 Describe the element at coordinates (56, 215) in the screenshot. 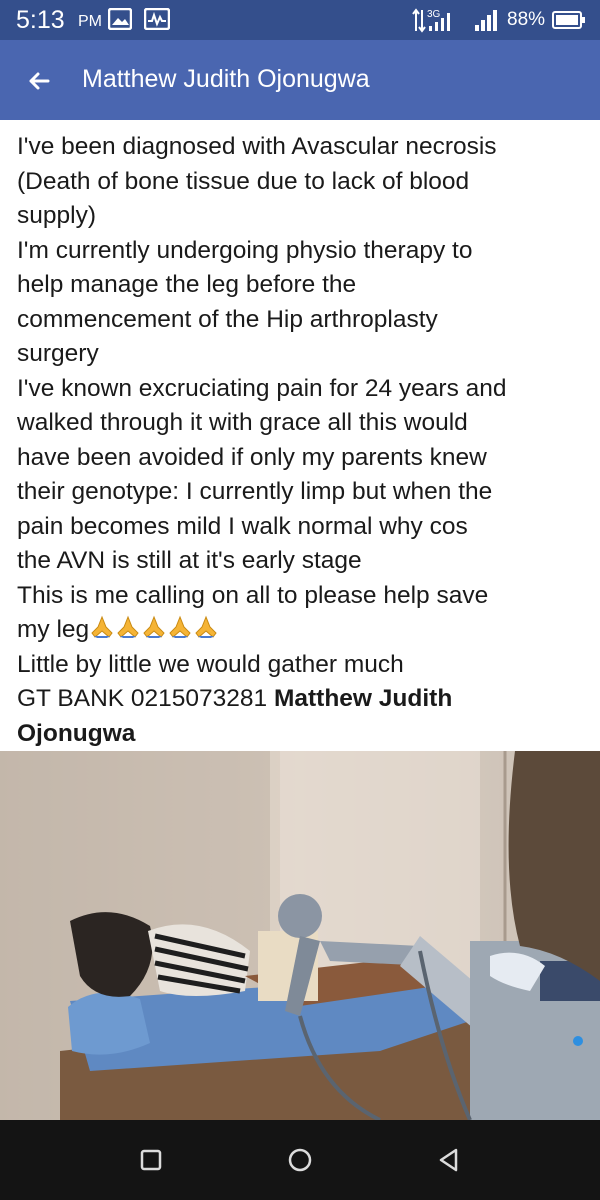

I see `post-line: supply)` at that location.